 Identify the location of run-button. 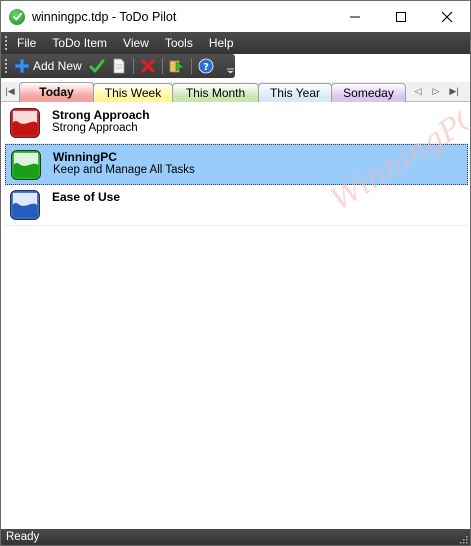
(177, 66).